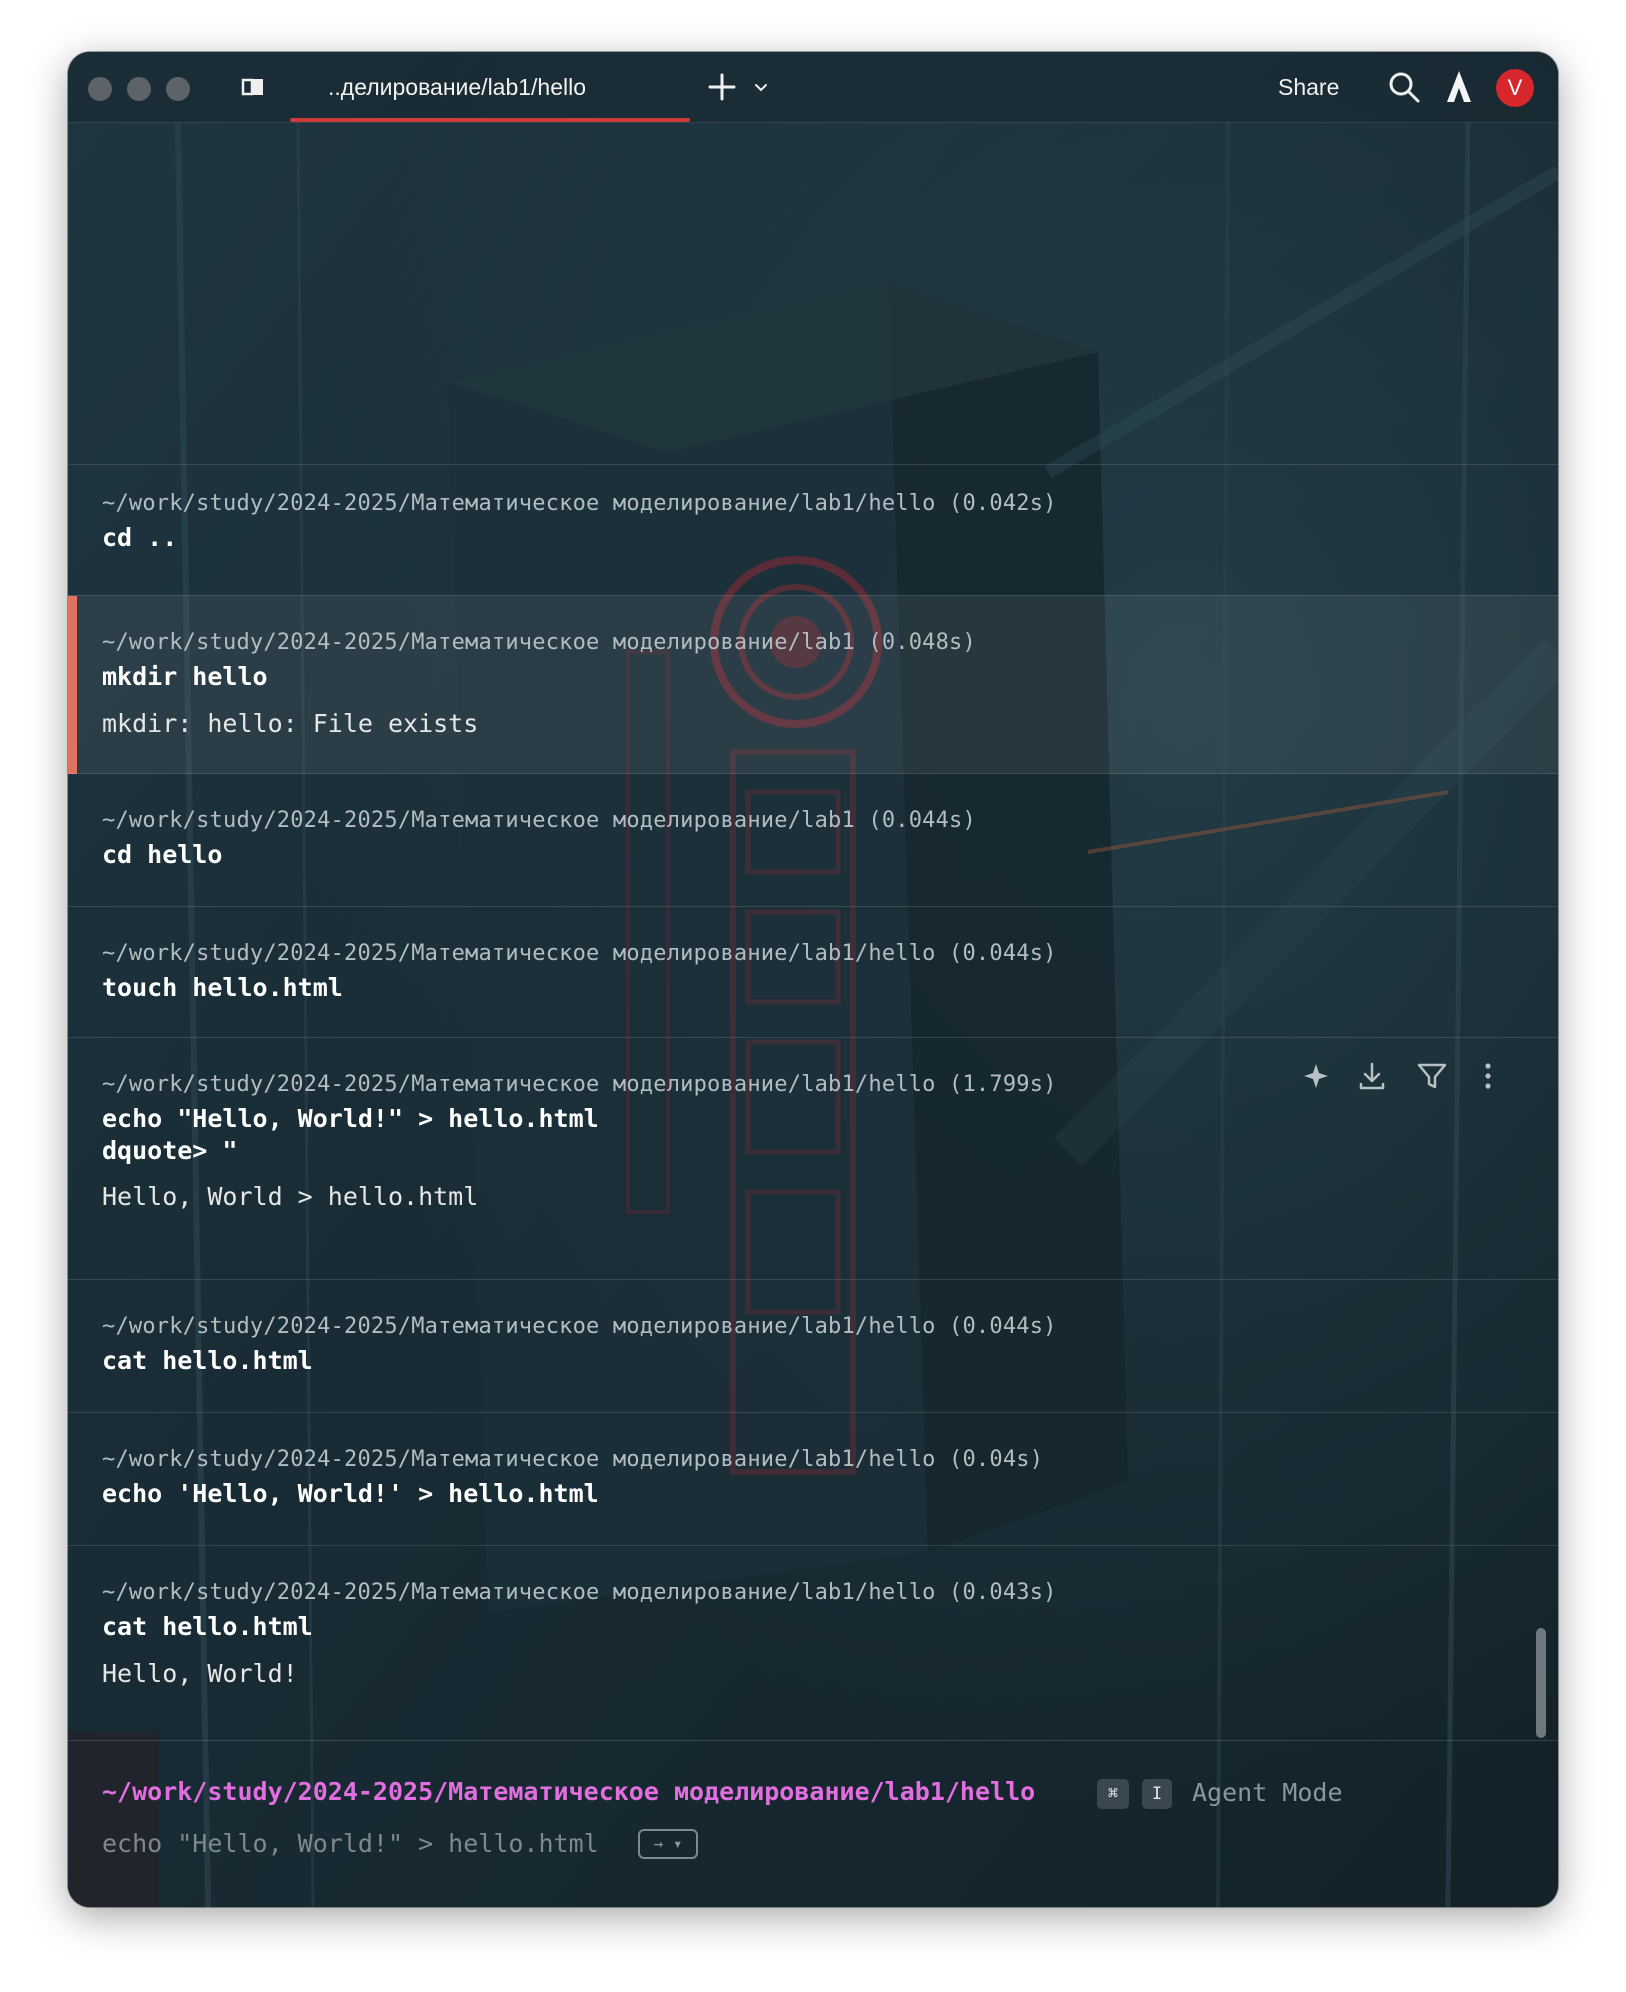 This screenshot has width=1626, height=1992. I want to click on filter-icon, so click(1432, 1076).